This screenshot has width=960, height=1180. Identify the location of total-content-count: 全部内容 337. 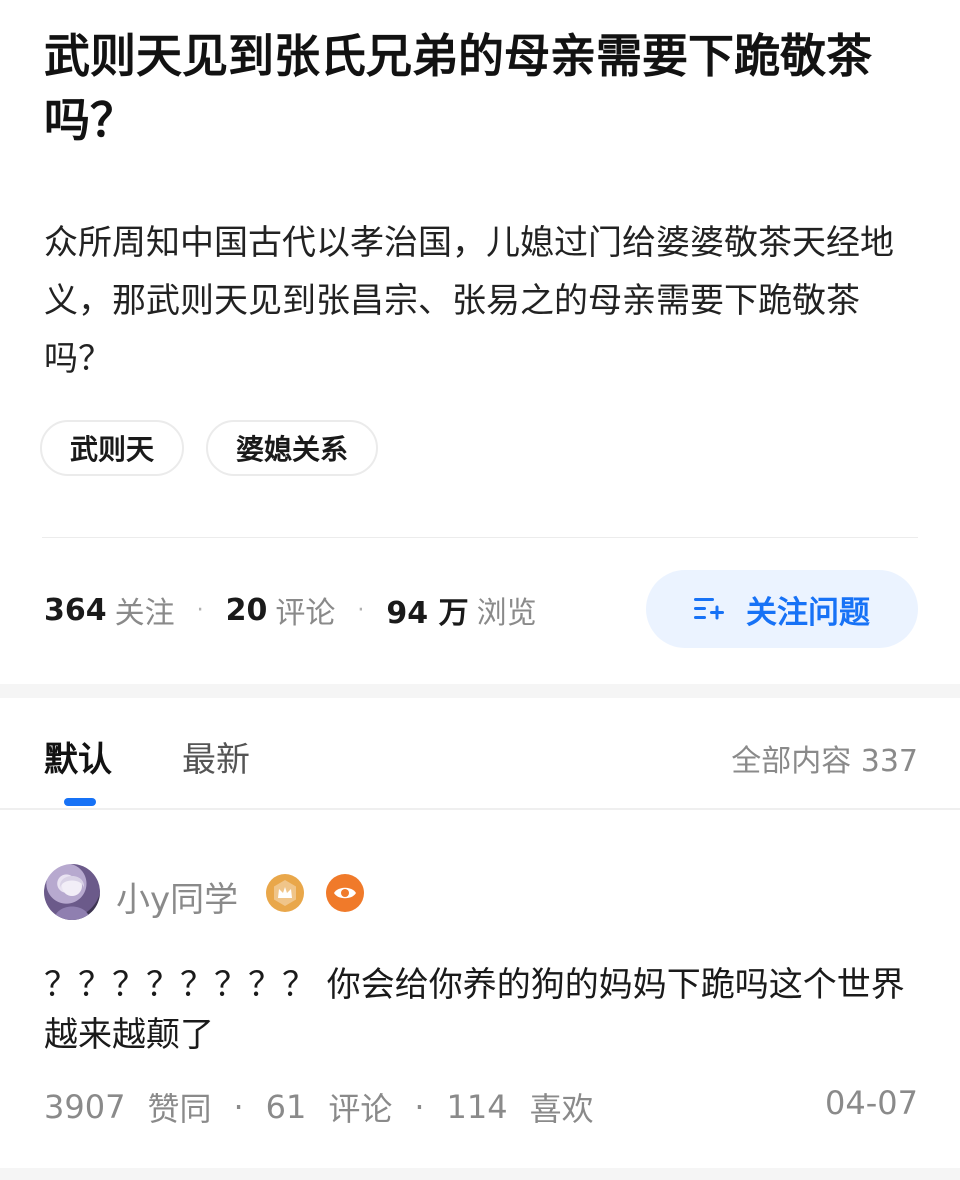
(824, 761).